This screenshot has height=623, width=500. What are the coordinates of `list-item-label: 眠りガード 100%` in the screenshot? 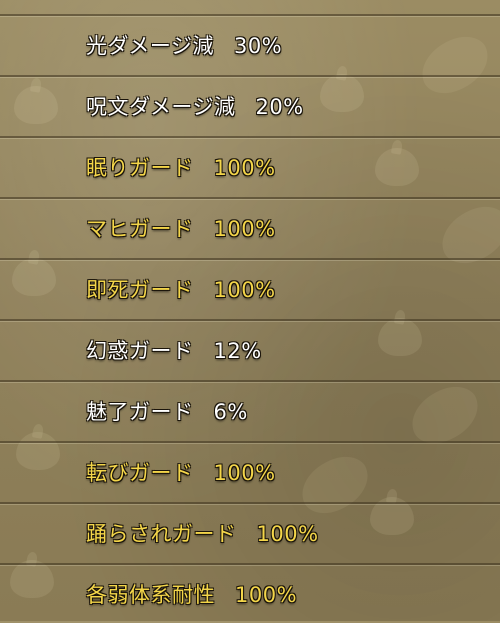 It's located at (181, 167).